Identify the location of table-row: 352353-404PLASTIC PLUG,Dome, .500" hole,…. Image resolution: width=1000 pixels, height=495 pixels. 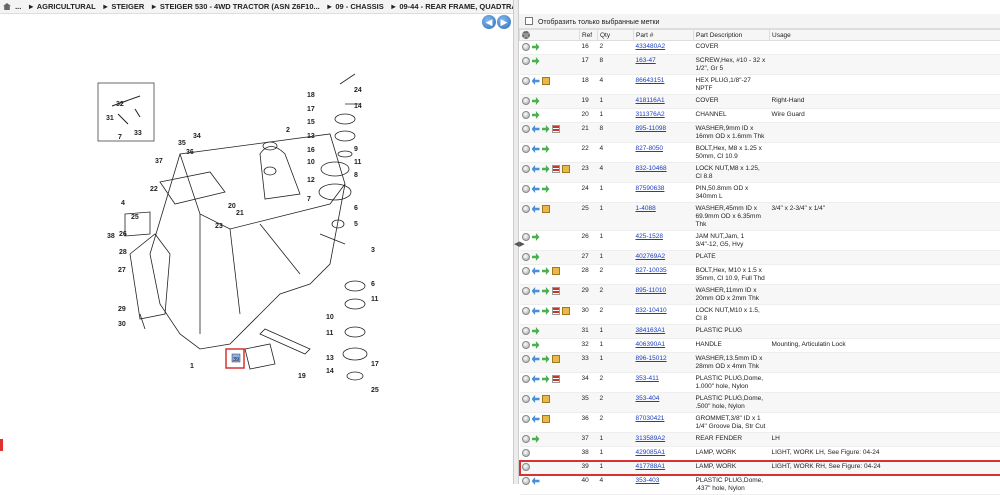
(760, 403).